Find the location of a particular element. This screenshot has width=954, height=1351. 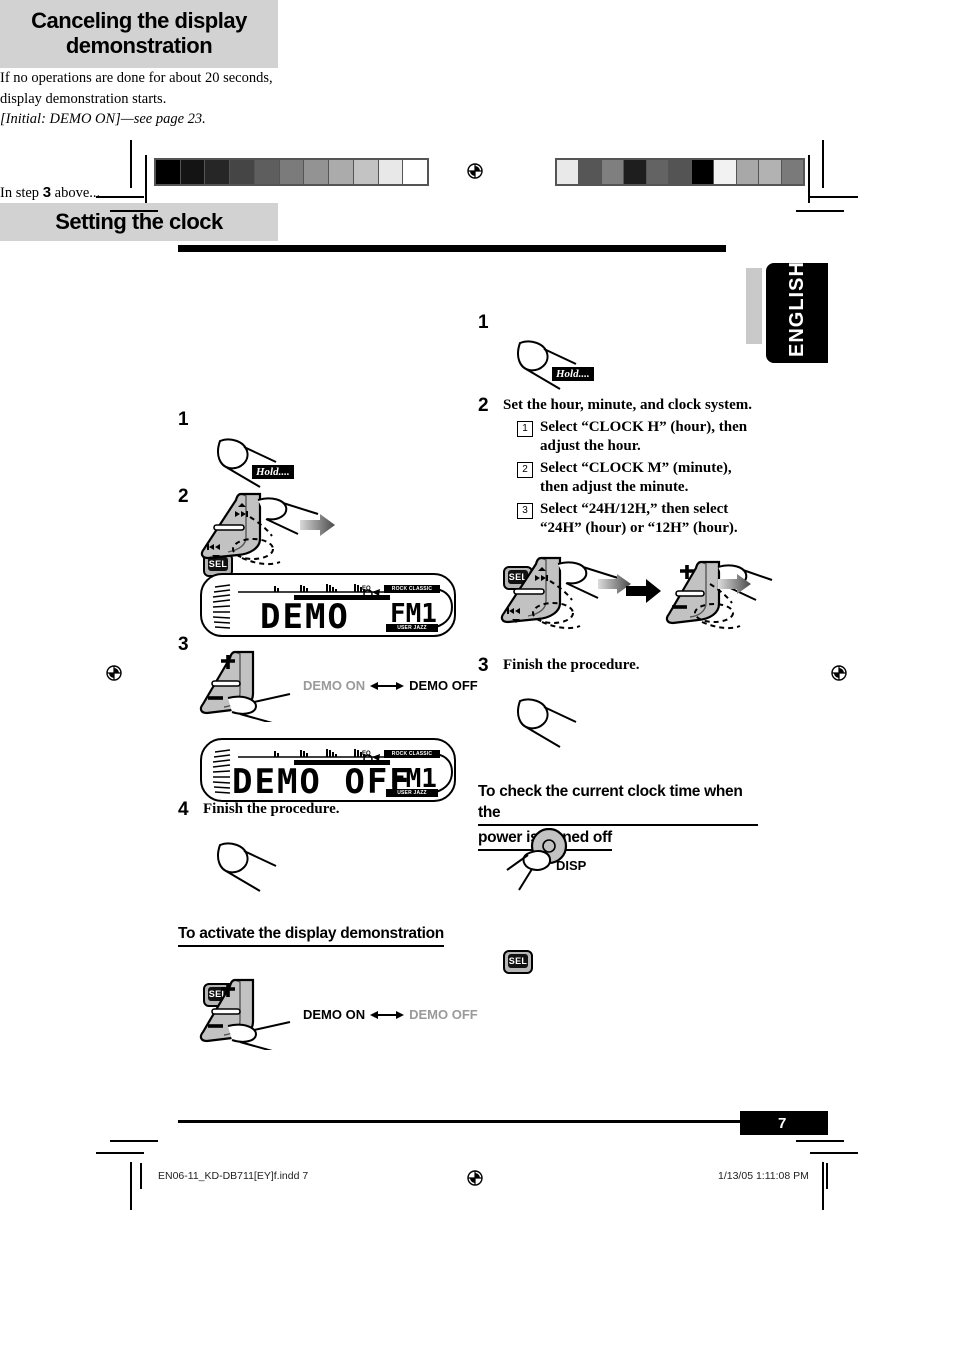

lcd-left-bars is located at coordinates (221, 606).